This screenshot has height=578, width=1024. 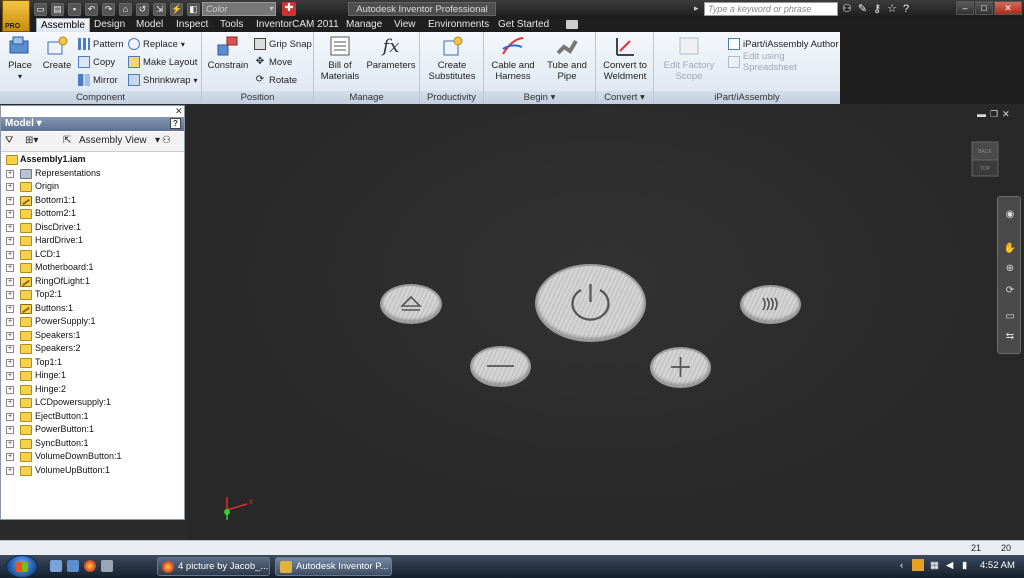 I want to click on tray-app-icon, so click(x=918, y=565).